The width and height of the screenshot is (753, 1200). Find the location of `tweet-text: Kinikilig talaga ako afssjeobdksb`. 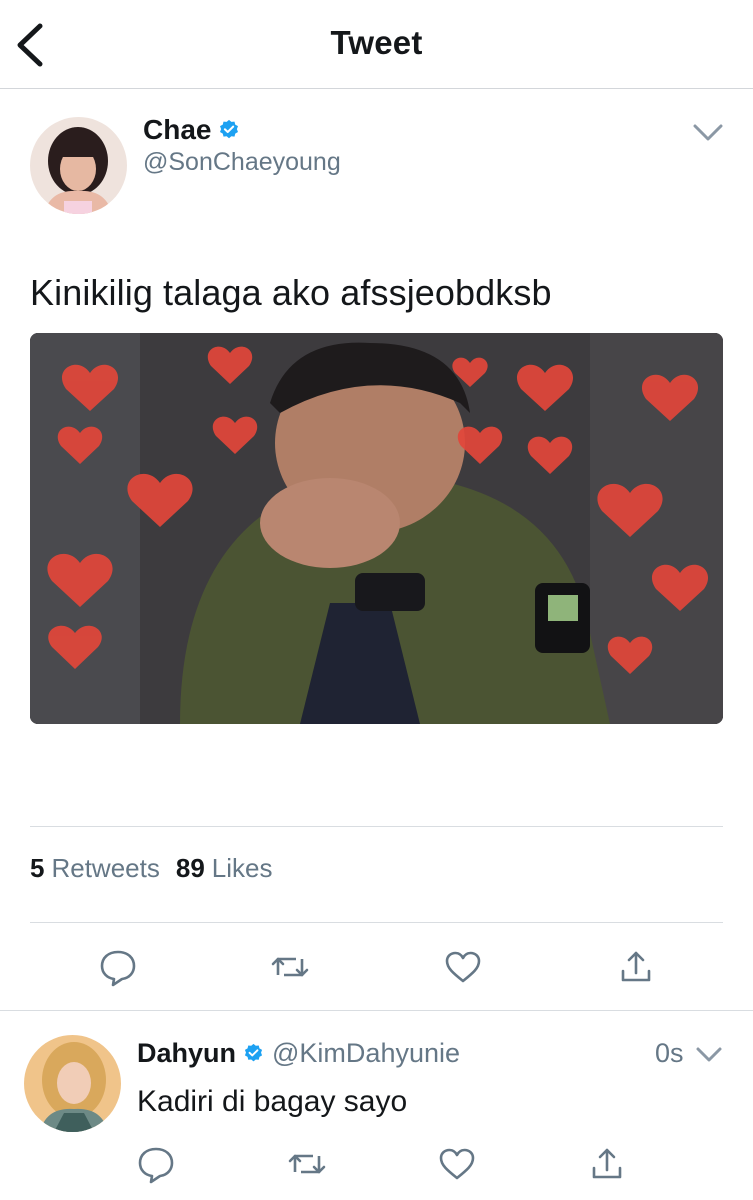

tweet-text: Kinikilig talaga ako afssjeobdksb is located at coordinates (291, 292).